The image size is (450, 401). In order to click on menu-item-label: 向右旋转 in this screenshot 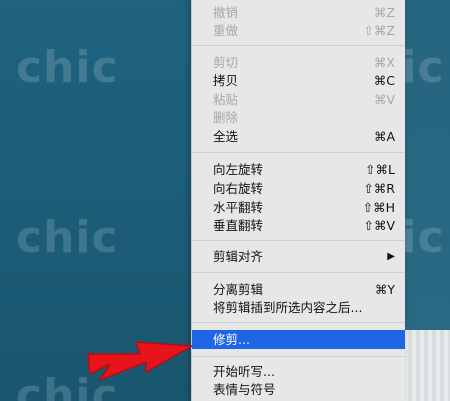, I will do `click(238, 188)`.